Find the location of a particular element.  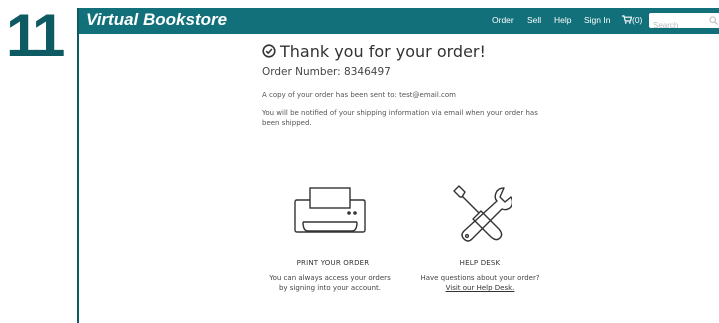

search-input is located at coordinates (678, 25).